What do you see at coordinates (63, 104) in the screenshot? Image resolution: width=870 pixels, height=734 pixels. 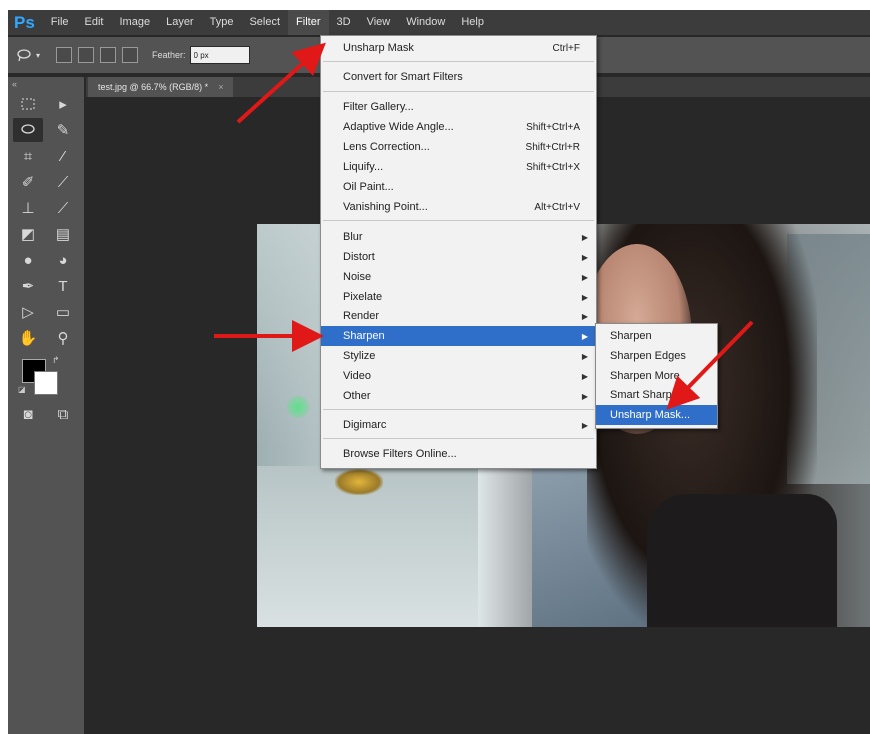 I see `move-tool-icon: ▸` at bounding box center [63, 104].